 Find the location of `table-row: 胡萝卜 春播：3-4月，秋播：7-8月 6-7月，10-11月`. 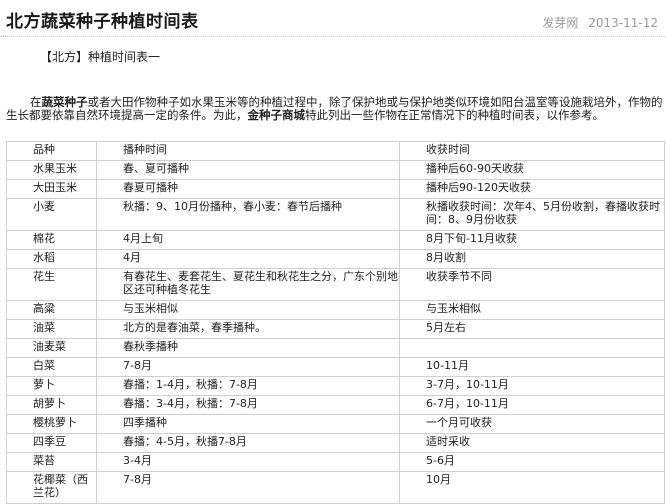

table-row: 胡萝卜 春播：3-4月，秋播：7-8月 6-7月，10-11月 is located at coordinates (335, 405).